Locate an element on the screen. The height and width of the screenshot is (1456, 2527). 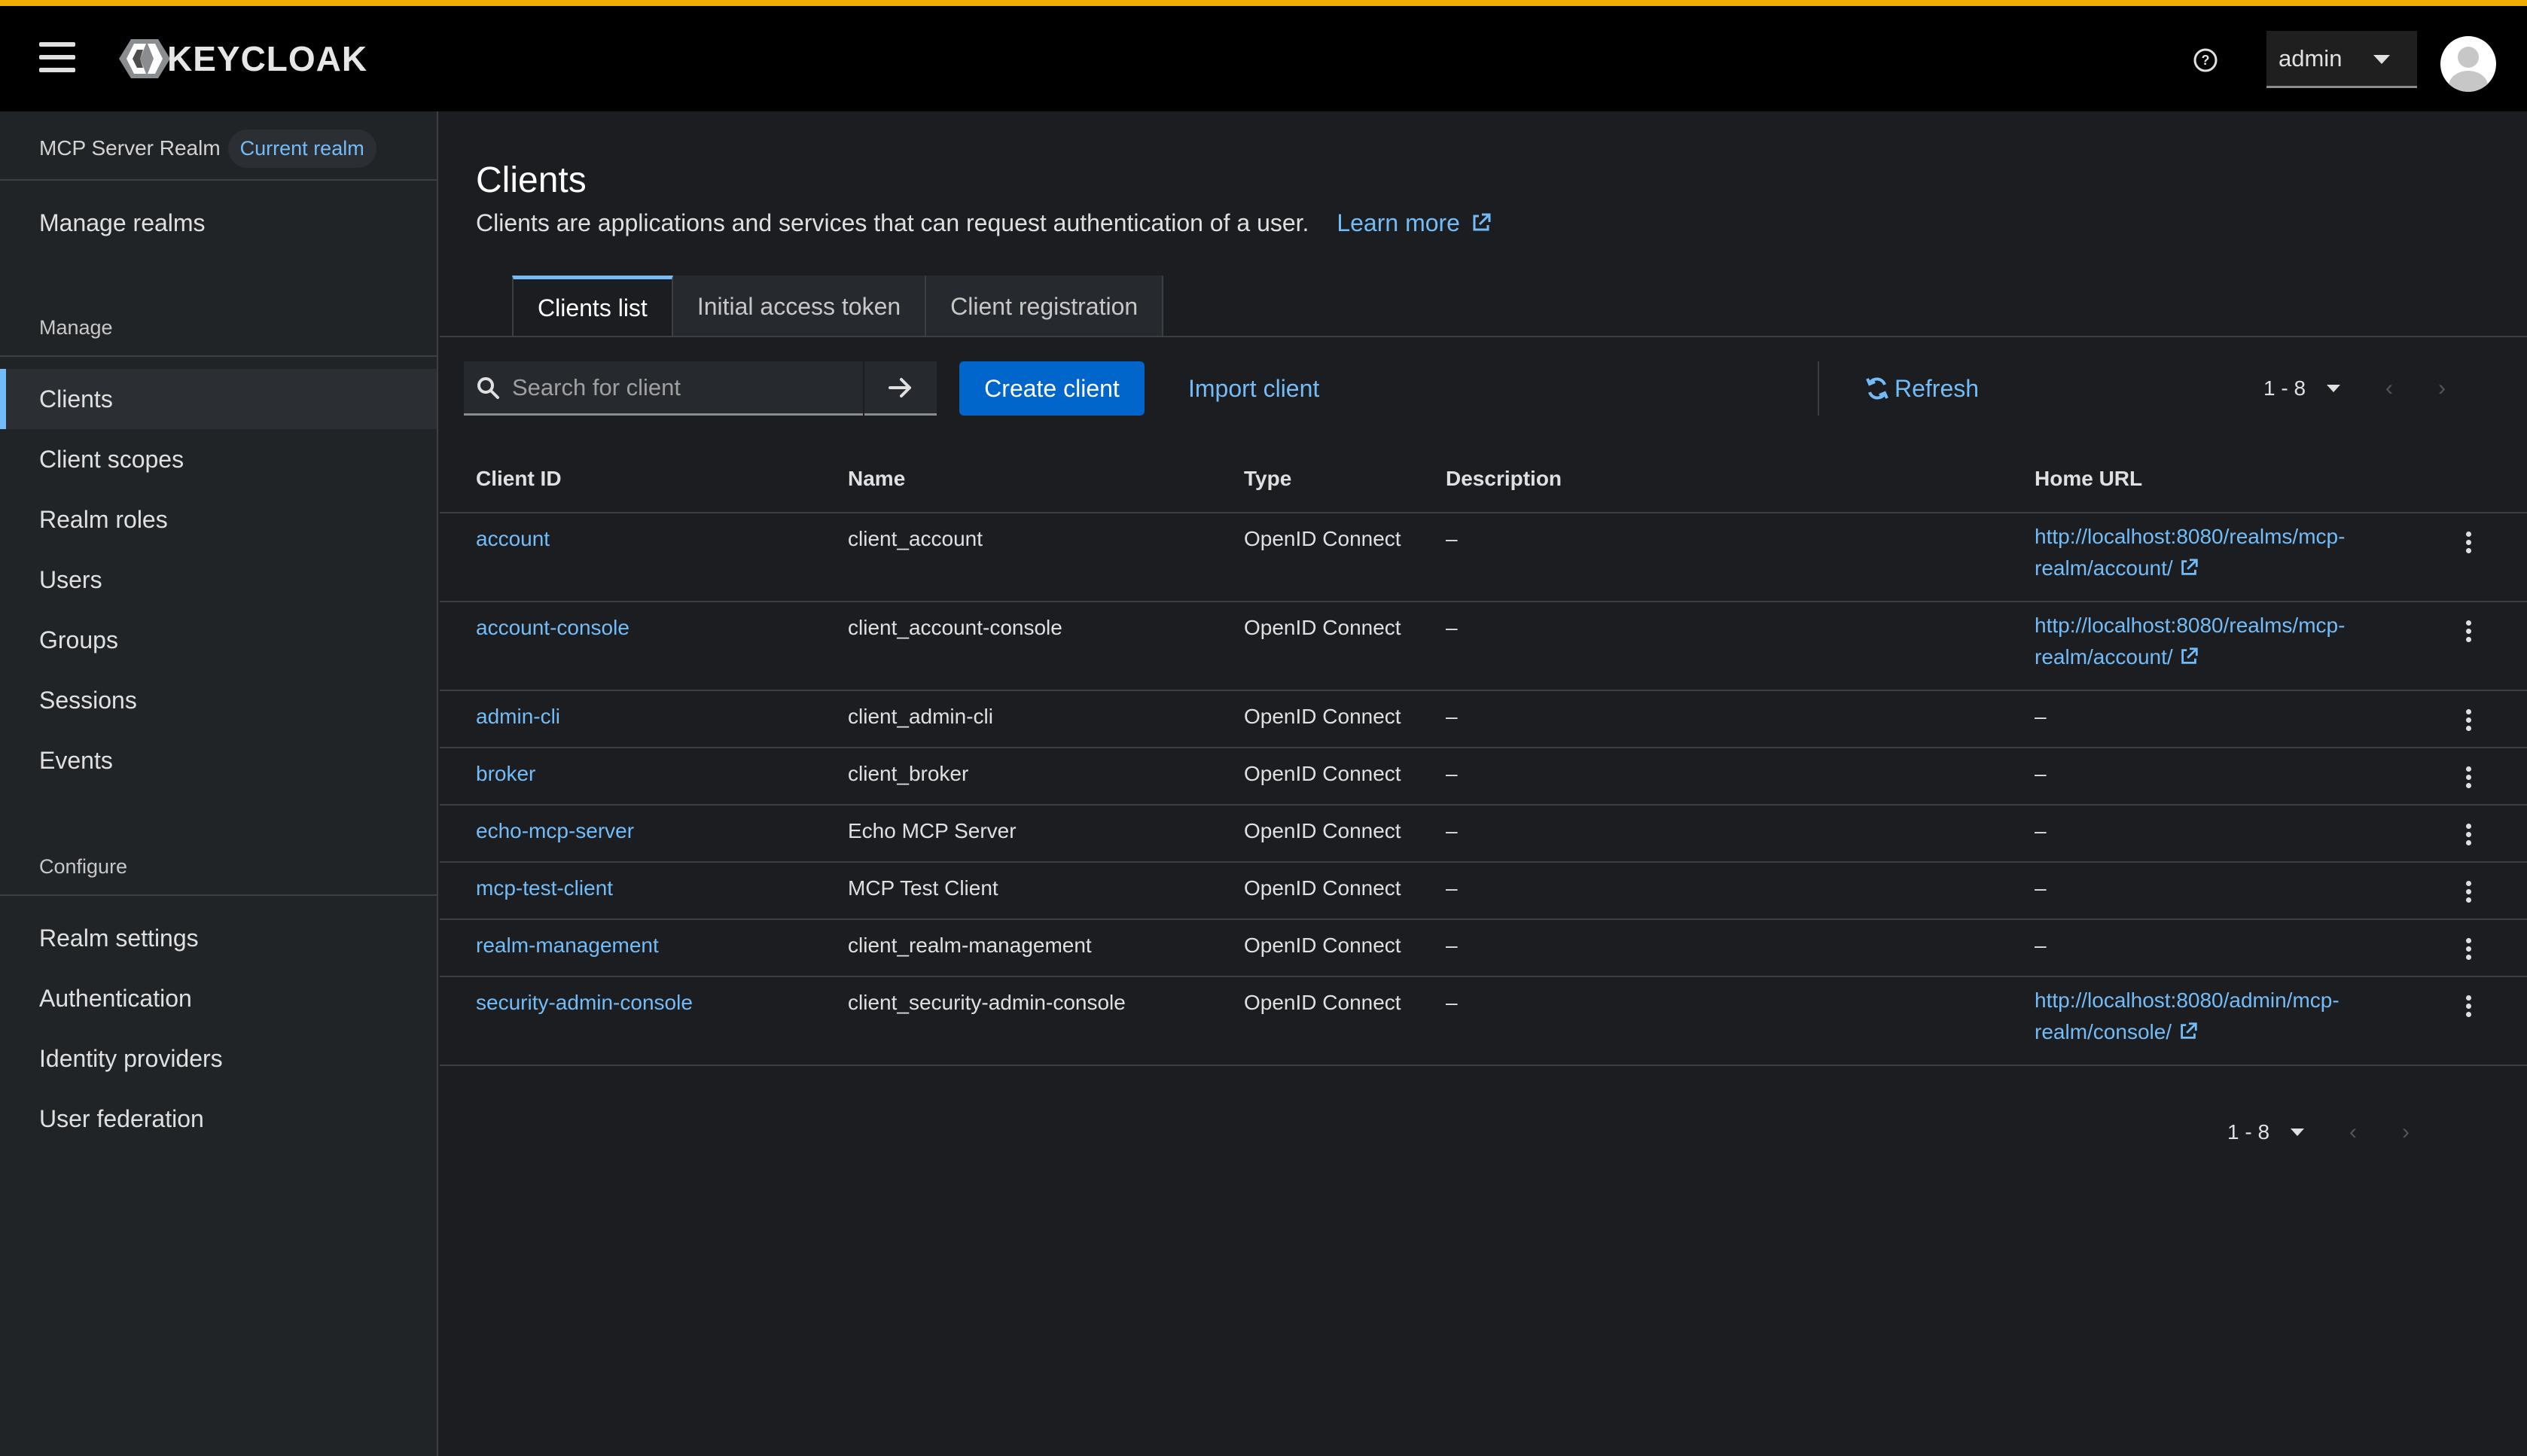
sidebar-item-client-scopes: Client scopes is located at coordinates (218, 459).